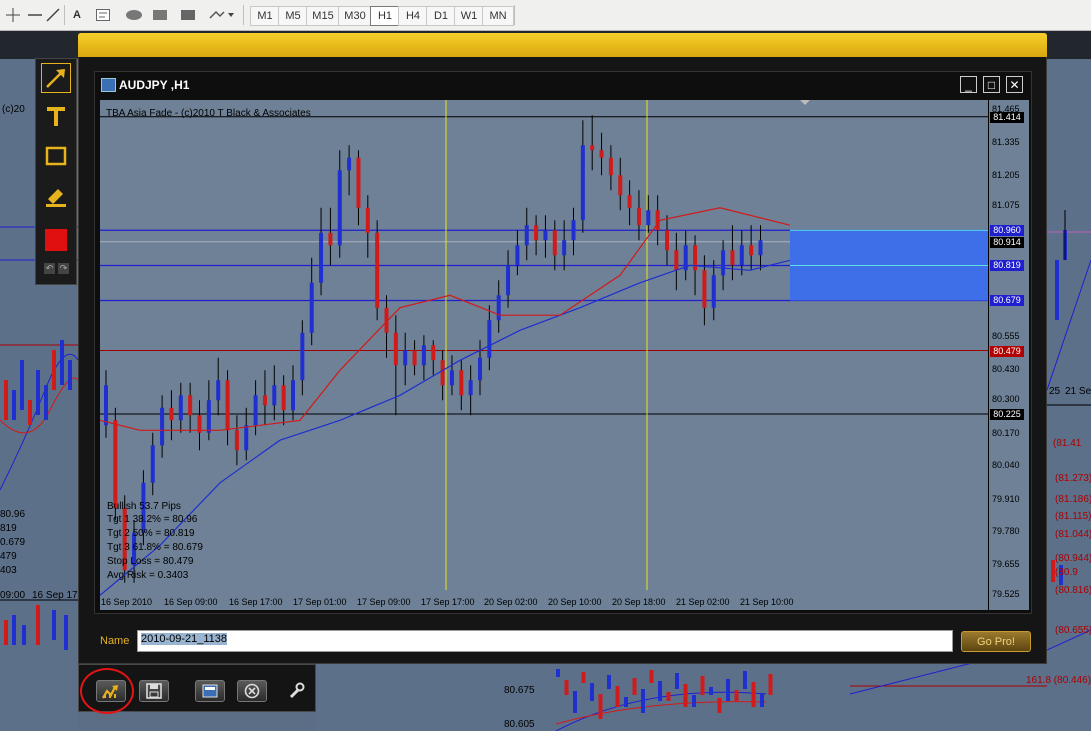  I want to click on maximize-button: □, so click(991, 84).